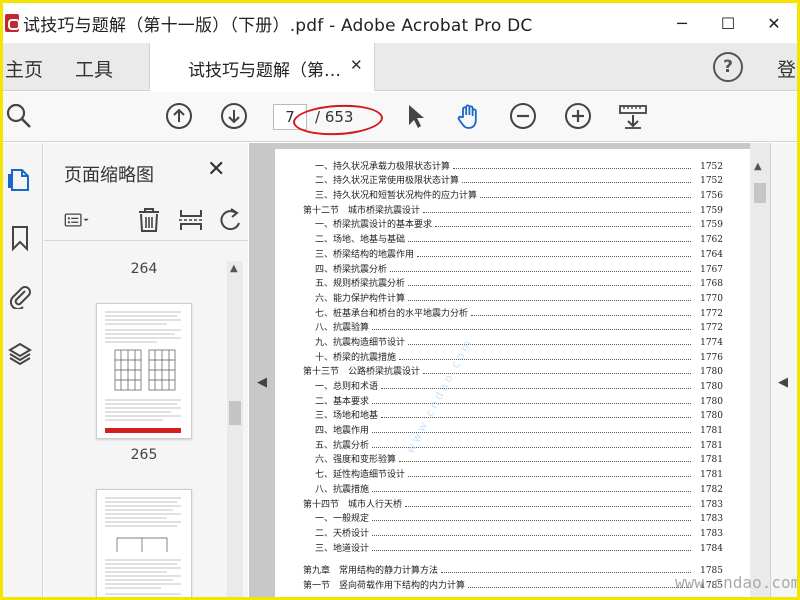  What do you see at coordinates (342, 519) in the screenshot?
I see `toc-entry-title: 一、一般规定` at bounding box center [342, 519].